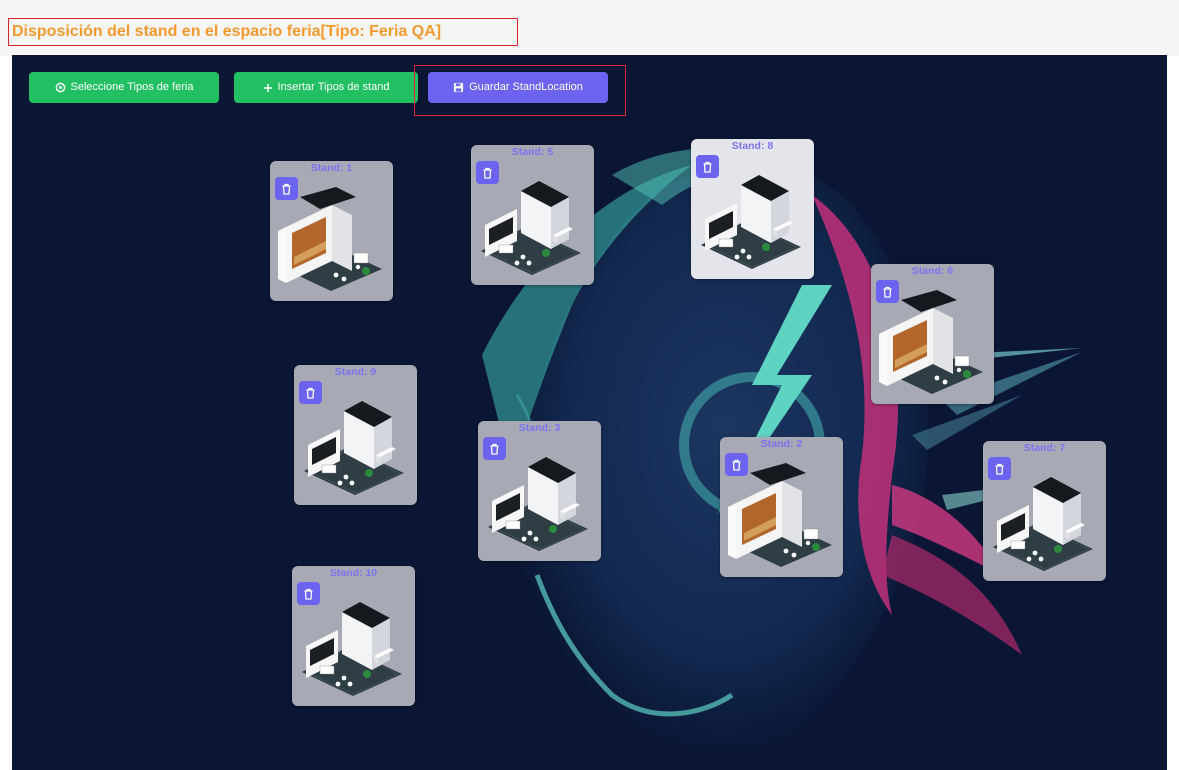 This screenshot has height=770, width=1179. I want to click on stand-card: Stand: 3, so click(539, 491).